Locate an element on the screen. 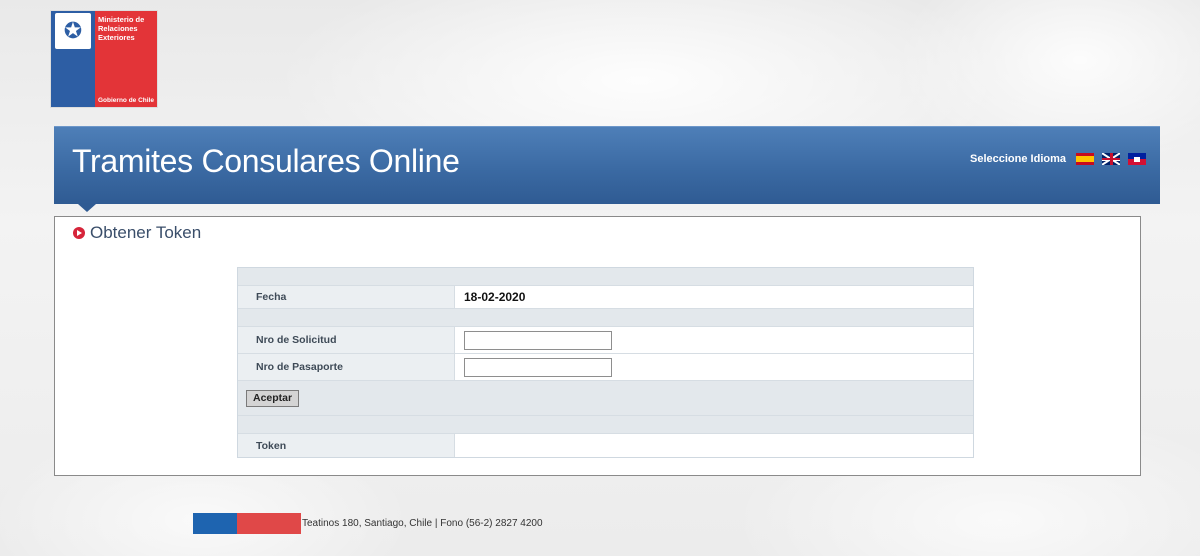 The height and width of the screenshot is (556, 1200). section-header: Obtener Token is located at coordinates (137, 233).